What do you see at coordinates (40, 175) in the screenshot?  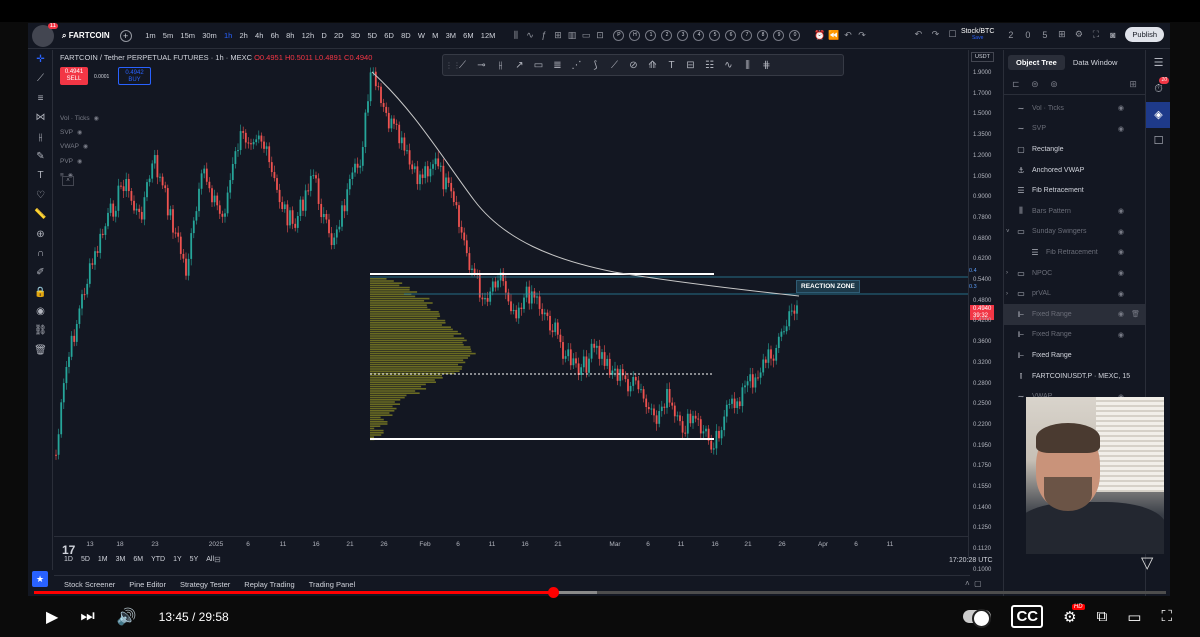 I see `text-icon: T` at bounding box center [40, 175].